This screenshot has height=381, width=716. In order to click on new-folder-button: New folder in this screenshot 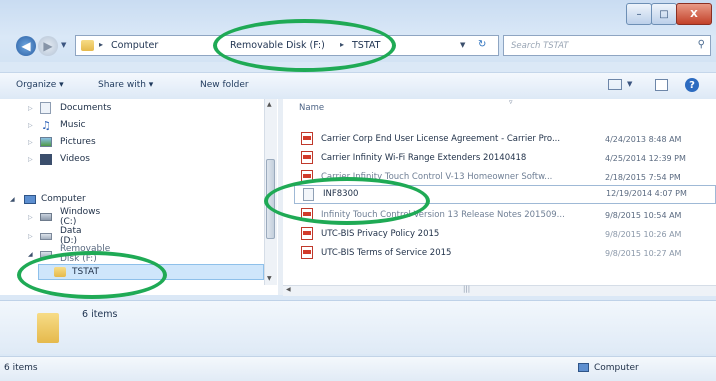, I will do `click(224, 85)`.